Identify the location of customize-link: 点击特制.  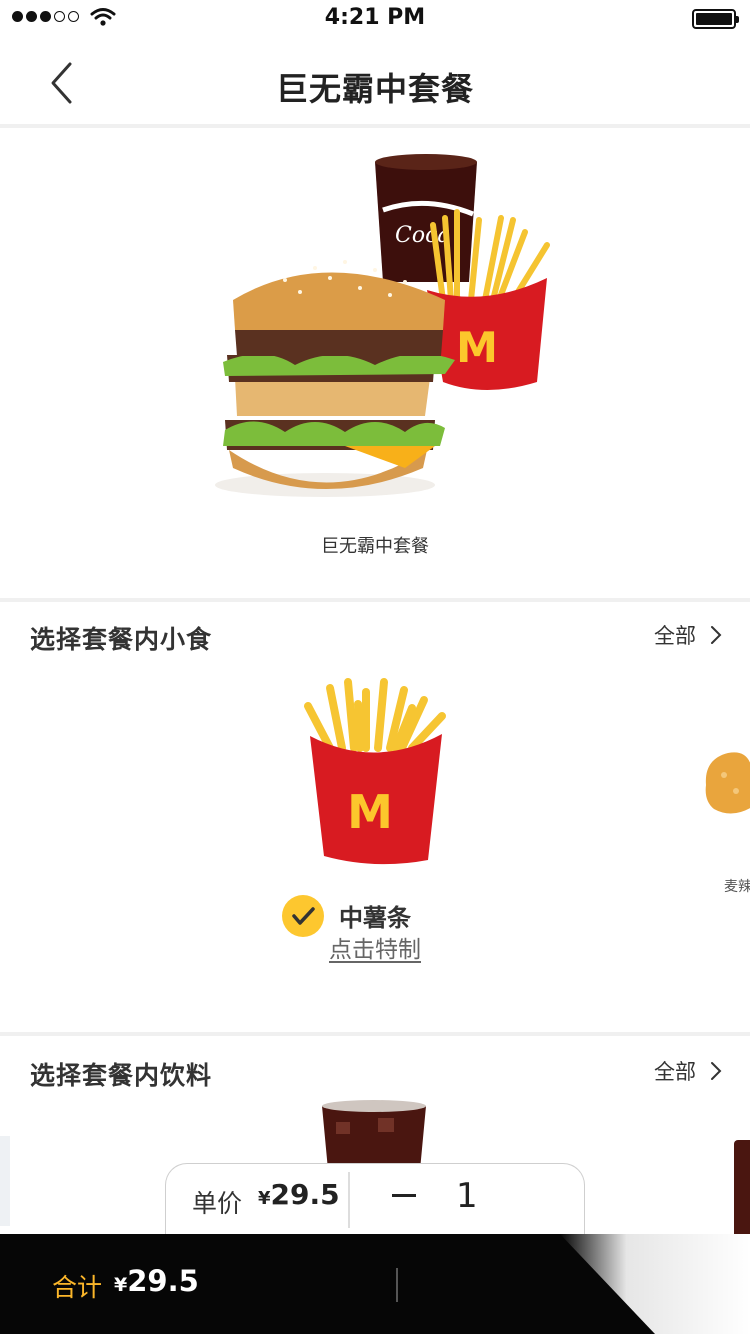
(375, 947).